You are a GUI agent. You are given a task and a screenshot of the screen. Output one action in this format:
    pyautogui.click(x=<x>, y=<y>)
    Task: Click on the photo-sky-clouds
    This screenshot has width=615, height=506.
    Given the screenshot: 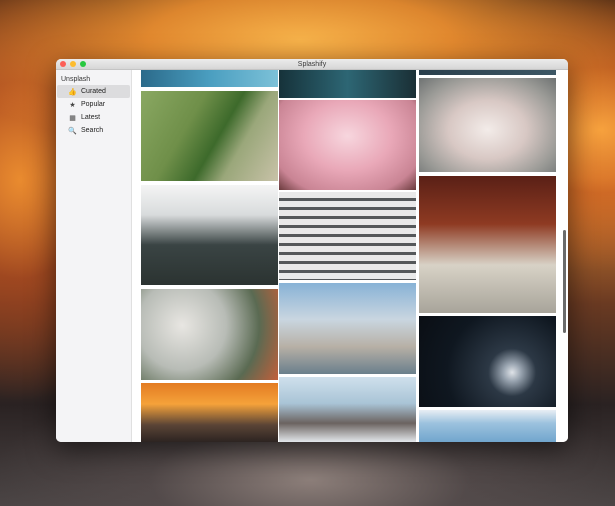 What is the action you would take?
    pyautogui.click(x=487, y=426)
    